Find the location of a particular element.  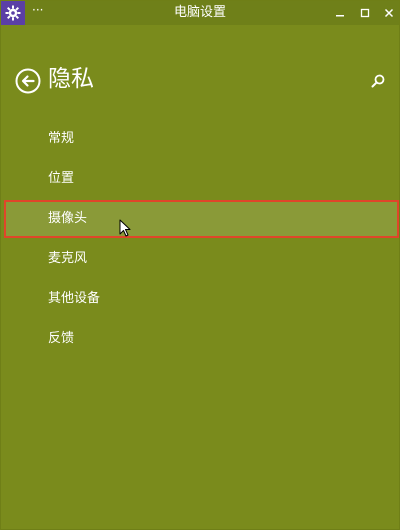

back-button is located at coordinates (28, 81).